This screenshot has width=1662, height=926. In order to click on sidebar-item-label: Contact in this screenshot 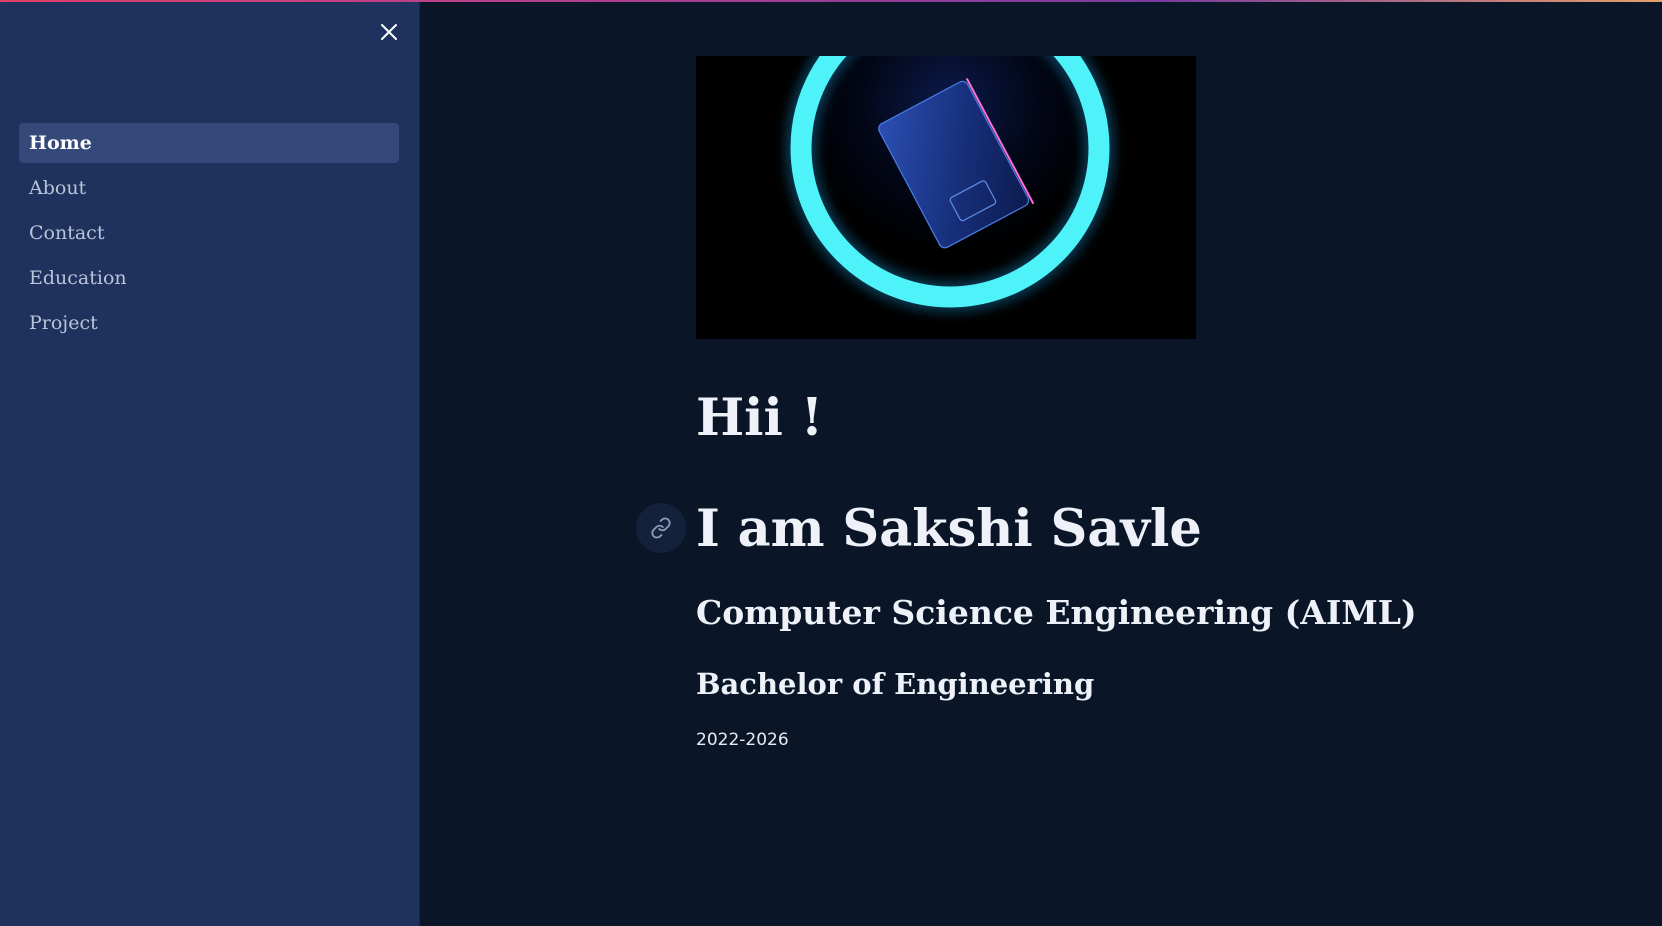, I will do `click(67, 233)`.